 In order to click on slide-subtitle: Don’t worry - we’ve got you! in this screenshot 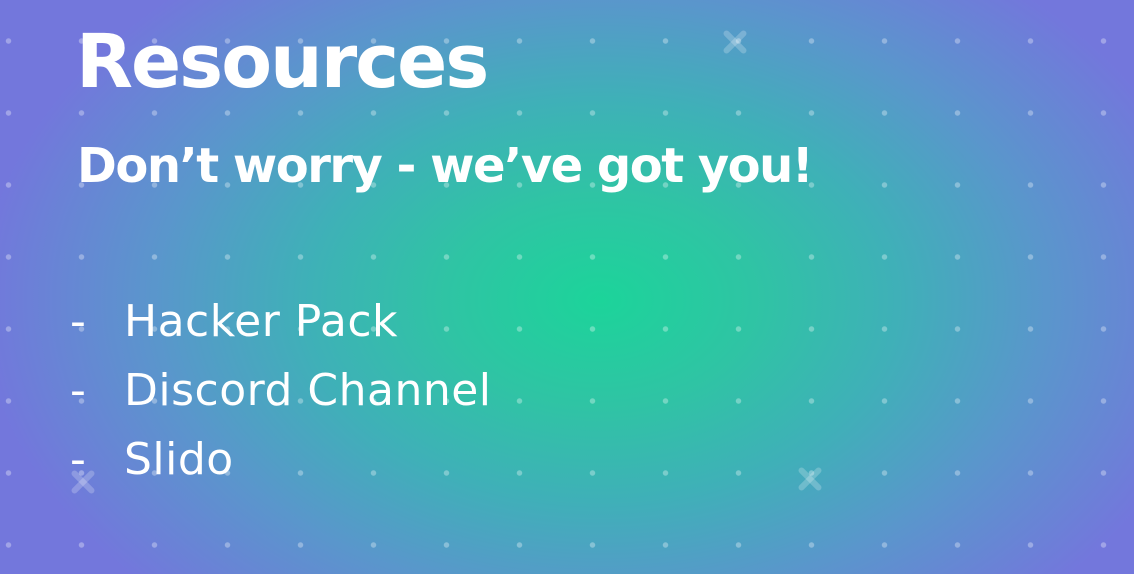, I will do `click(445, 166)`.